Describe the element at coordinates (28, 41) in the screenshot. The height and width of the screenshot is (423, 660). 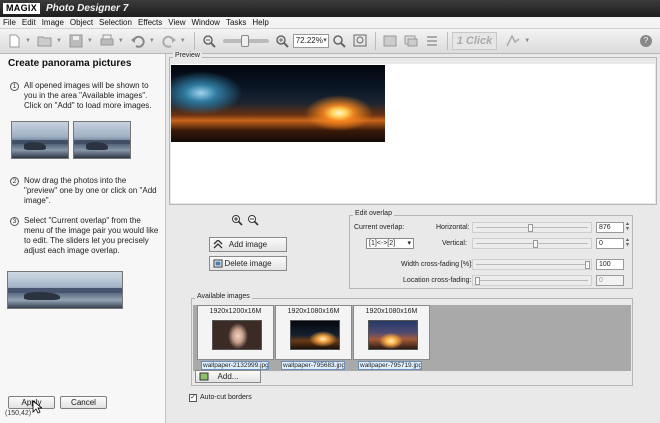
I see `new-dropdown-icon: ▼` at that location.